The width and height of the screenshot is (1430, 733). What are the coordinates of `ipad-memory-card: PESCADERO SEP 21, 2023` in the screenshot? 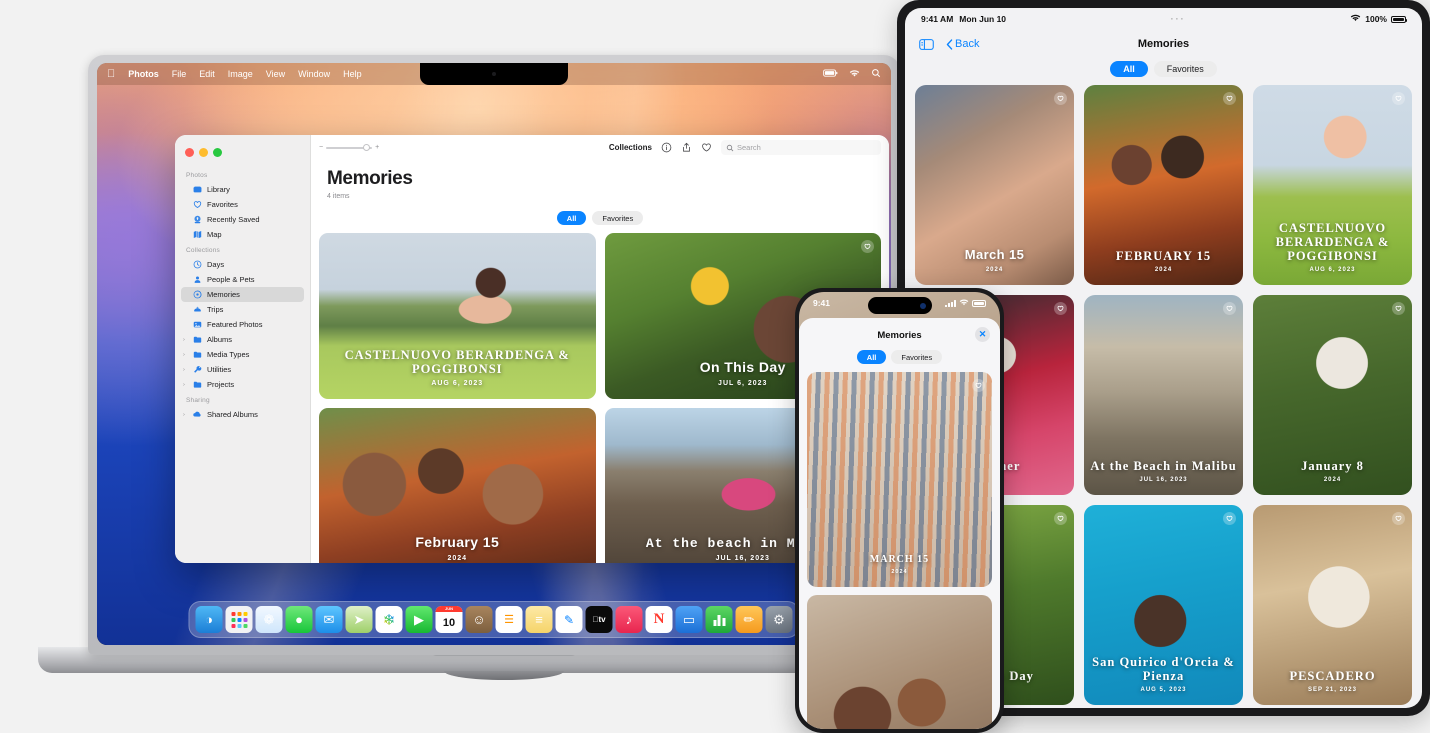 It's located at (1332, 605).